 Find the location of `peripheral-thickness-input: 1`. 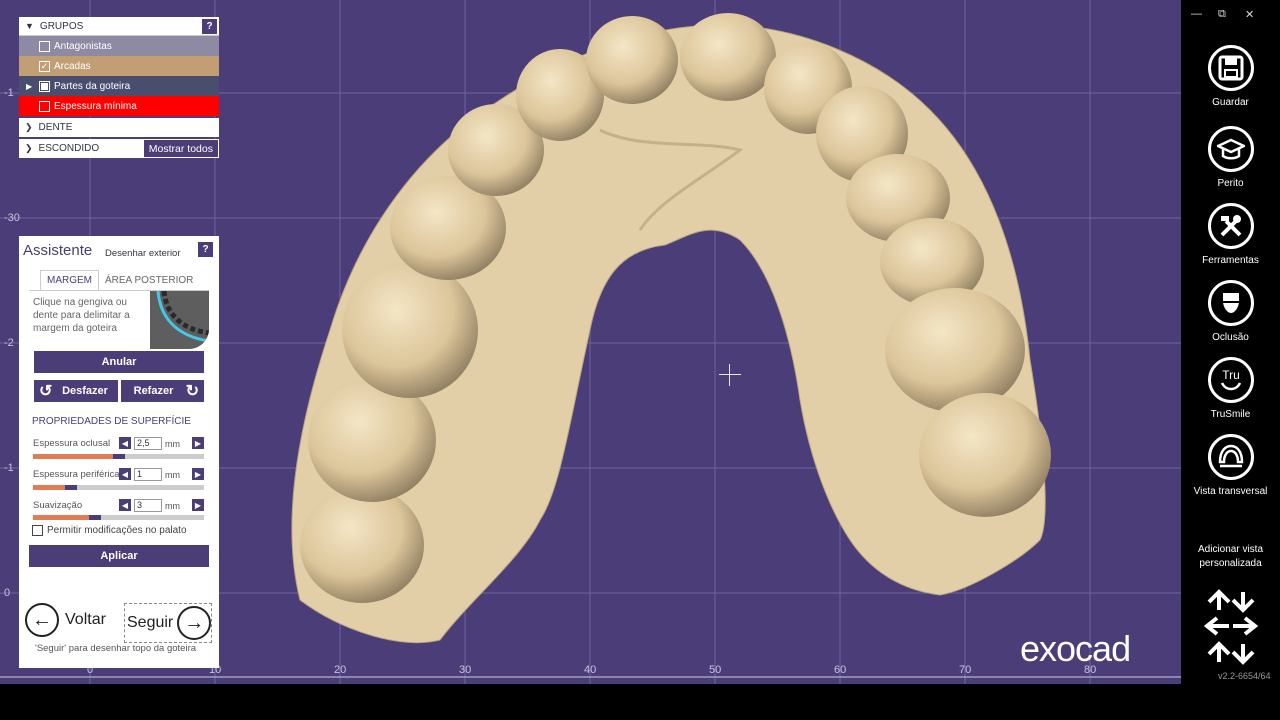

peripheral-thickness-input: 1 is located at coordinates (148, 474).